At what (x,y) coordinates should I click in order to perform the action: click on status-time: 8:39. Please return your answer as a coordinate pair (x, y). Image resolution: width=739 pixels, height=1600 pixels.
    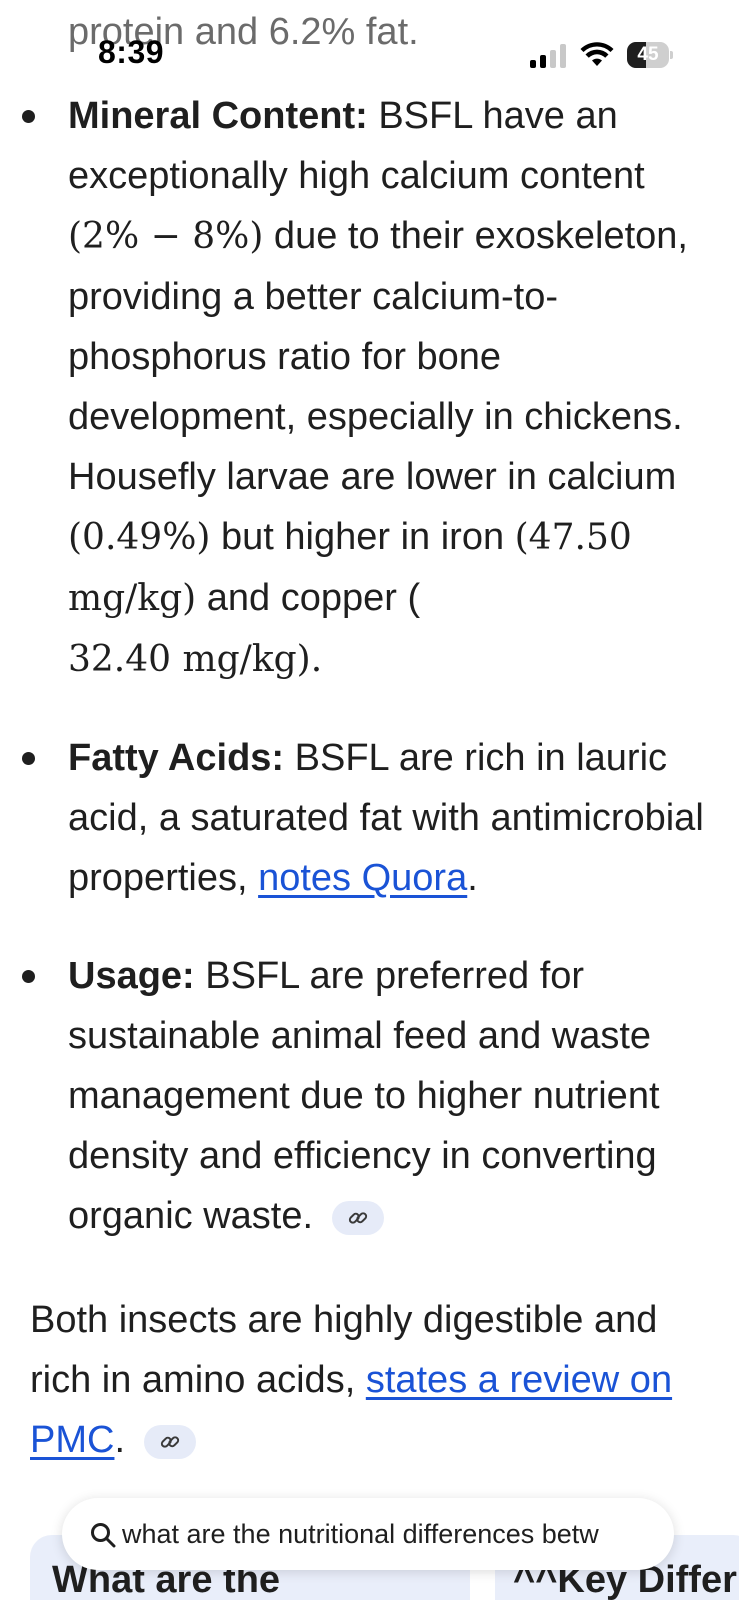
    Looking at the image, I should click on (131, 52).